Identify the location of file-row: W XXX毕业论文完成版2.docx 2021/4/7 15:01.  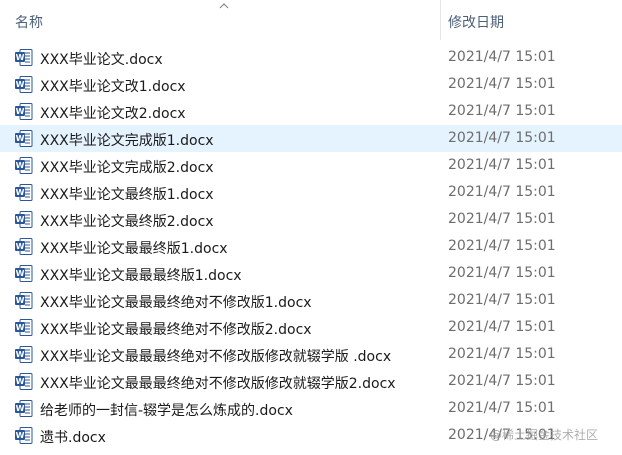
(311, 165).